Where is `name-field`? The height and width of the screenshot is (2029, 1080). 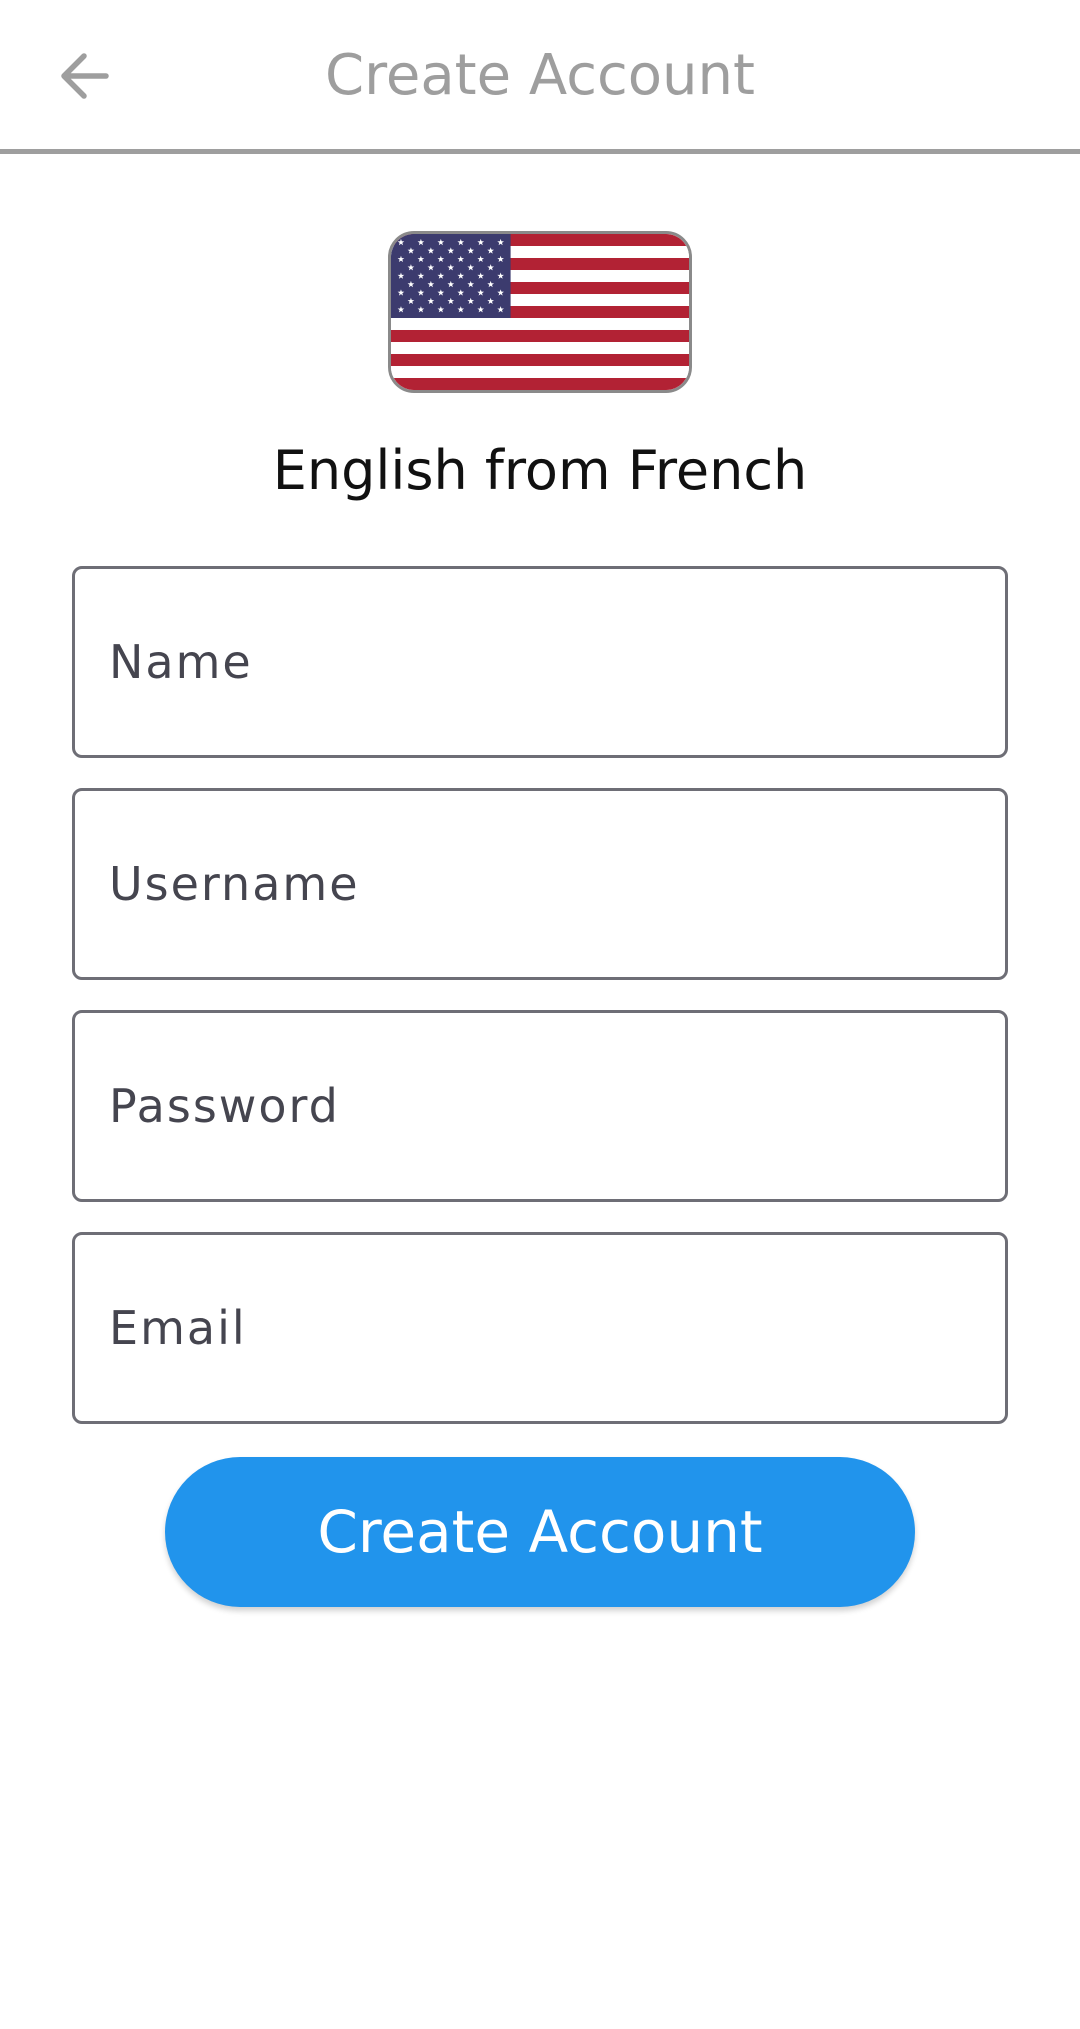 name-field is located at coordinates (540, 662).